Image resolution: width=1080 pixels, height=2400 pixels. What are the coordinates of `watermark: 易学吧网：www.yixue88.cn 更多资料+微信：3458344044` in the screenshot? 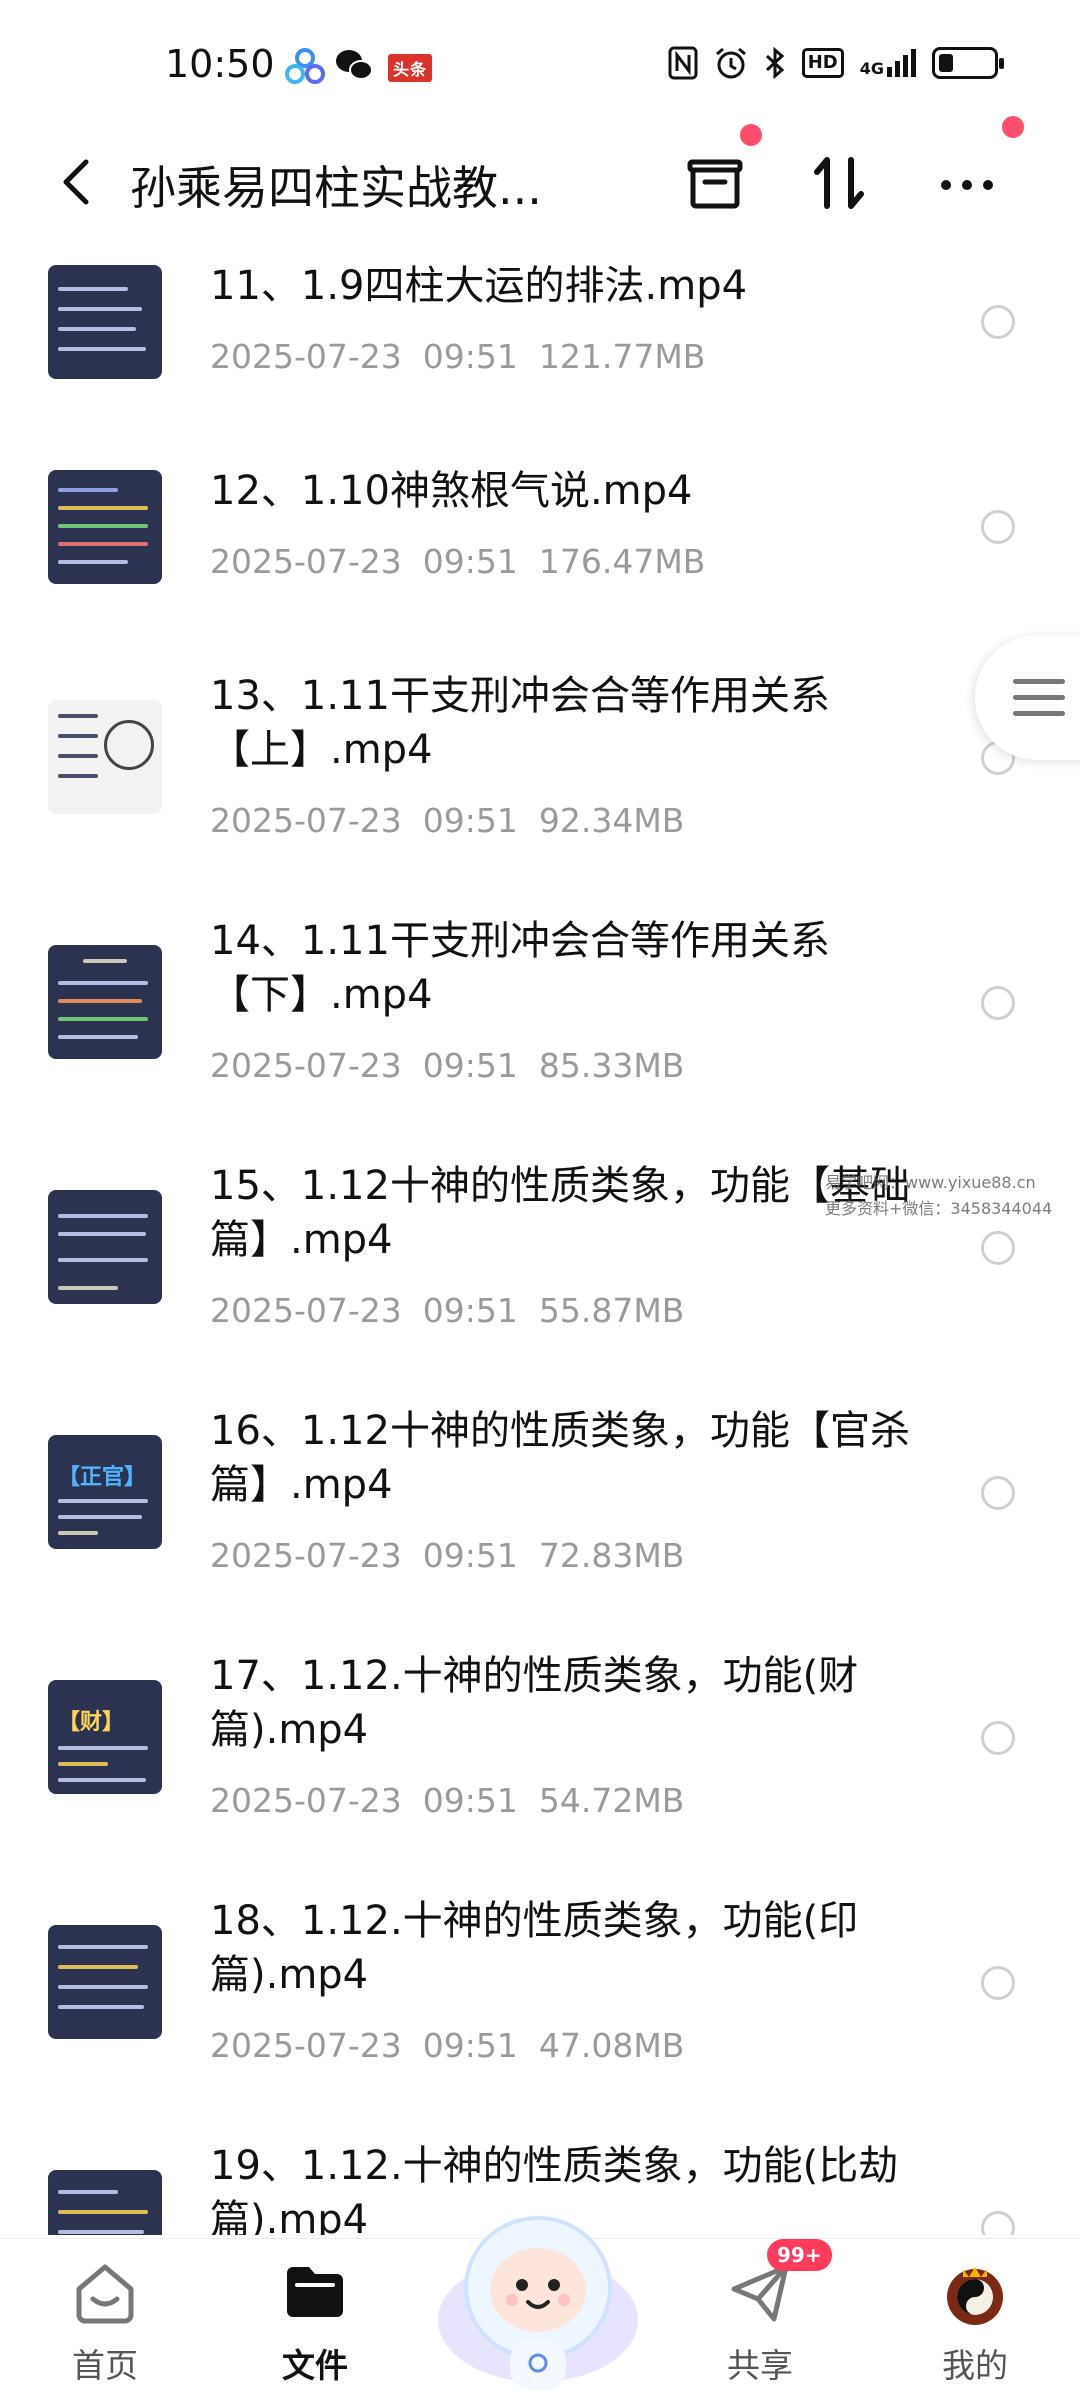 It's located at (939, 1195).